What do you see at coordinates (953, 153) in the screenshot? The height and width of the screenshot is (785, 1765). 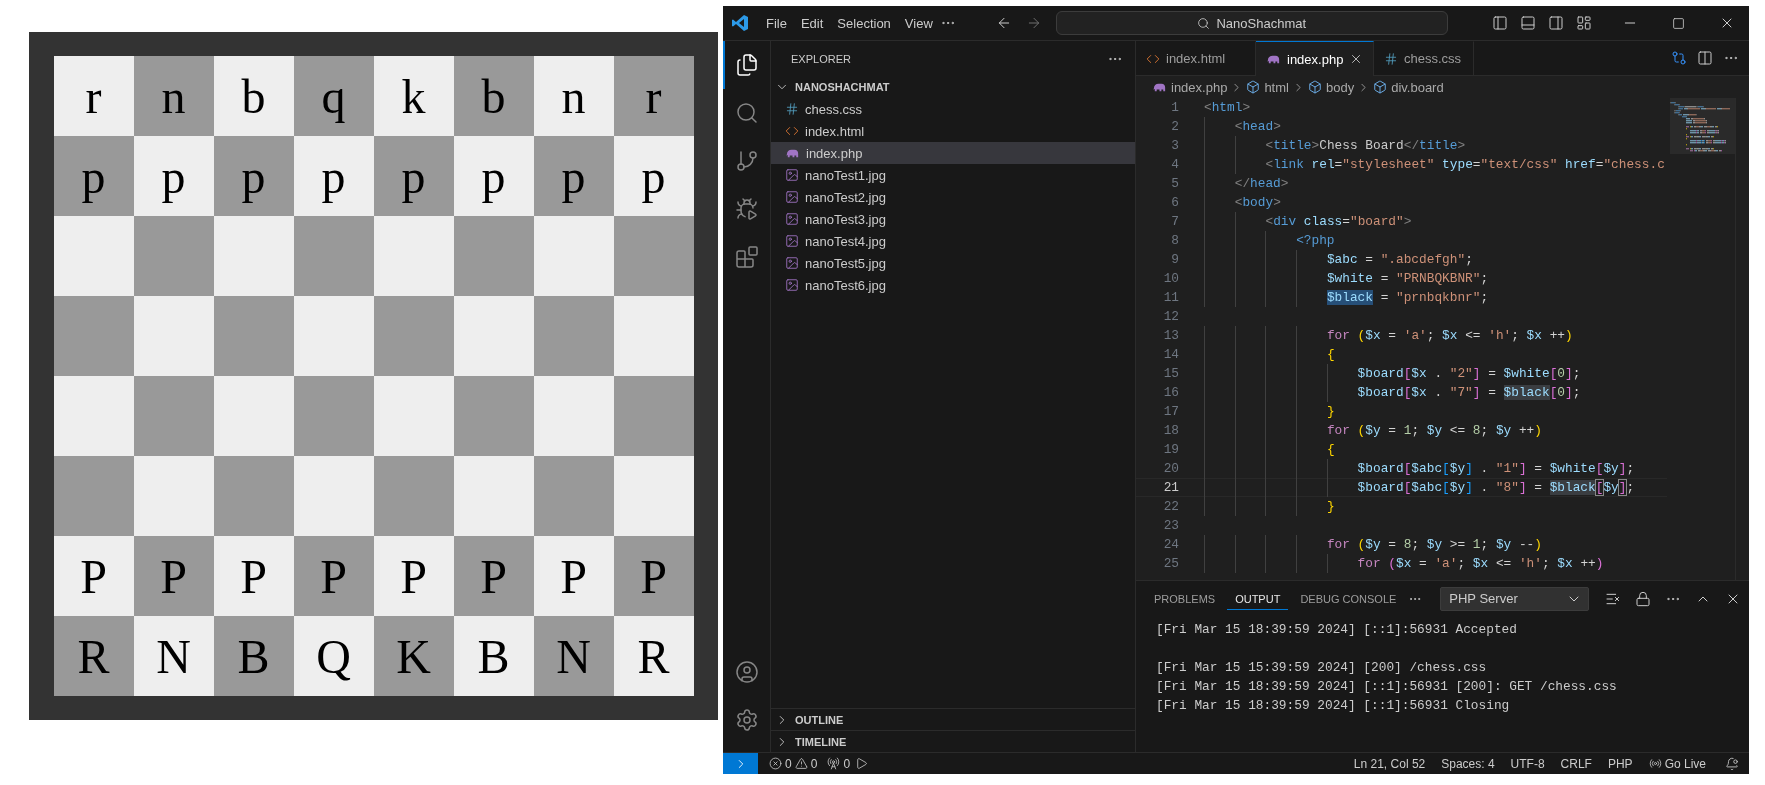 I see `tree-item: index.php` at bounding box center [953, 153].